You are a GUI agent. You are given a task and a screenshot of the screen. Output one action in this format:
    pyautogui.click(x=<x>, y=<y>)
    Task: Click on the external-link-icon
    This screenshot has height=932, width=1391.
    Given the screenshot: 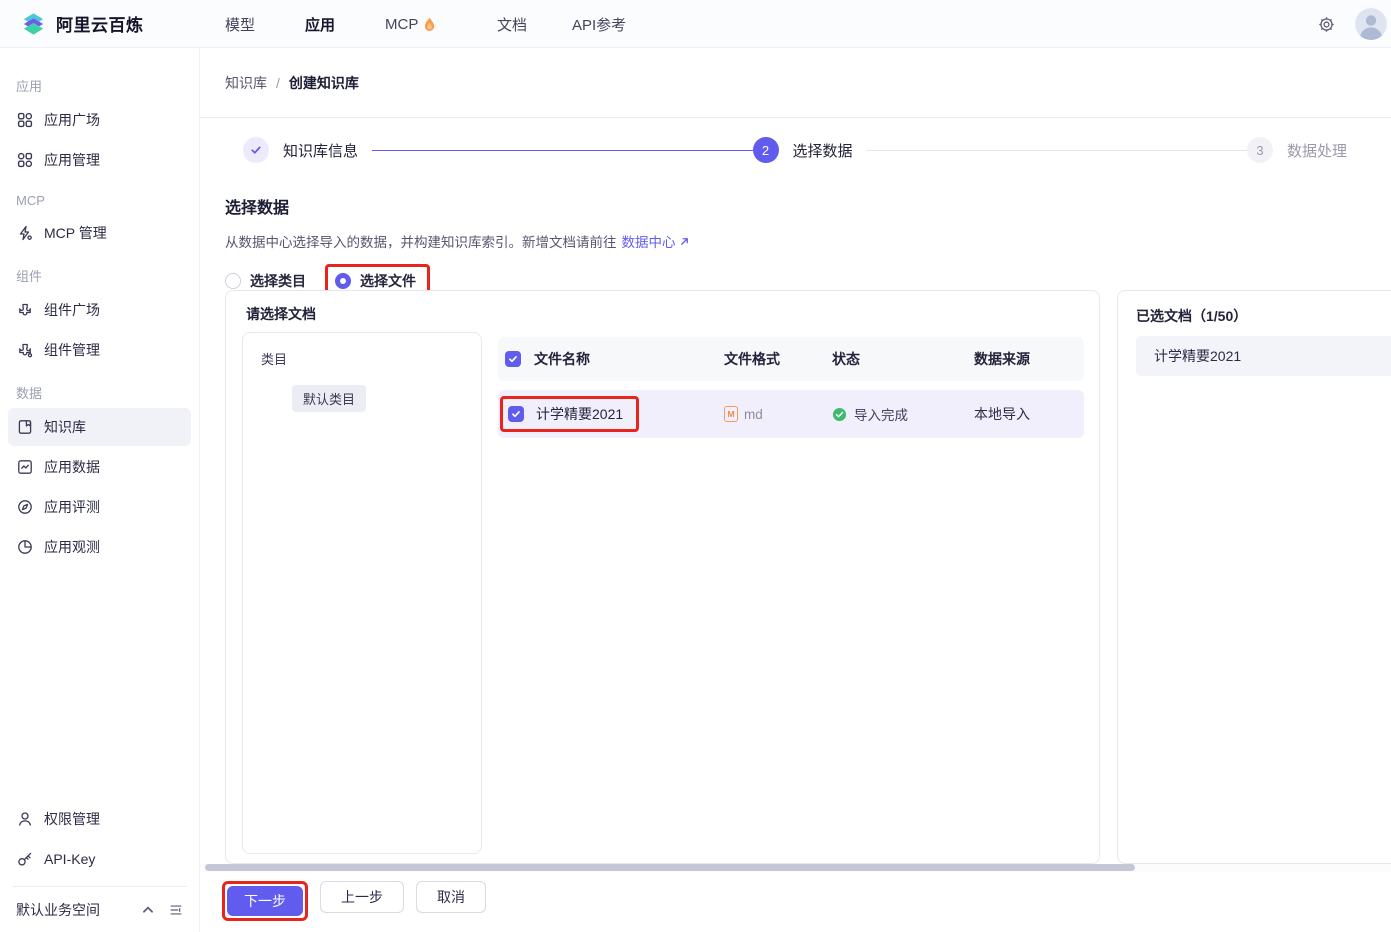 What is the action you would take?
    pyautogui.click(x=684, y=241)
    